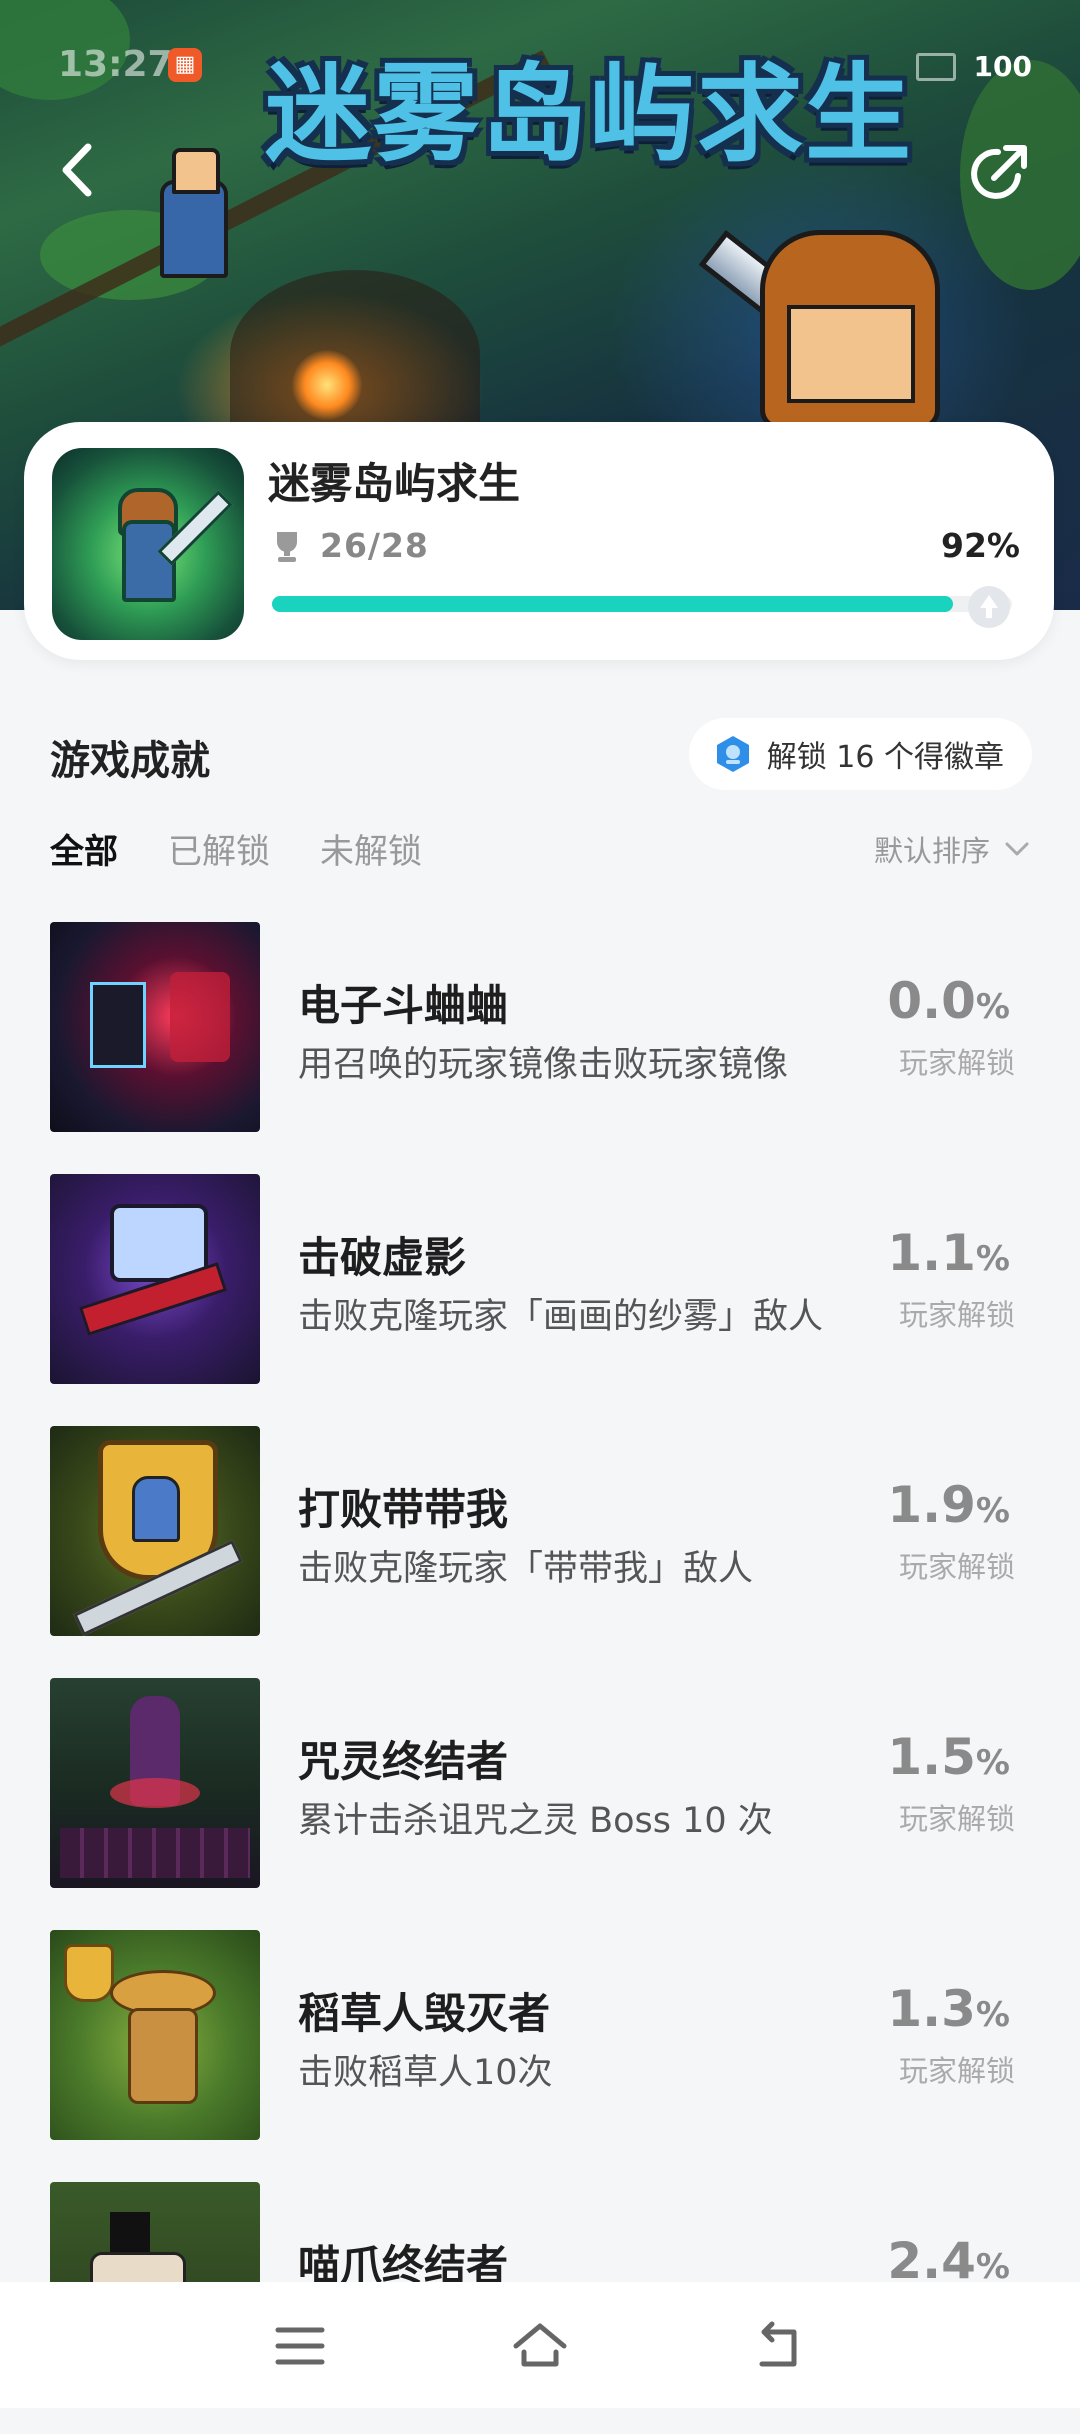  I want to click on home-icon, so click(540, 2345).